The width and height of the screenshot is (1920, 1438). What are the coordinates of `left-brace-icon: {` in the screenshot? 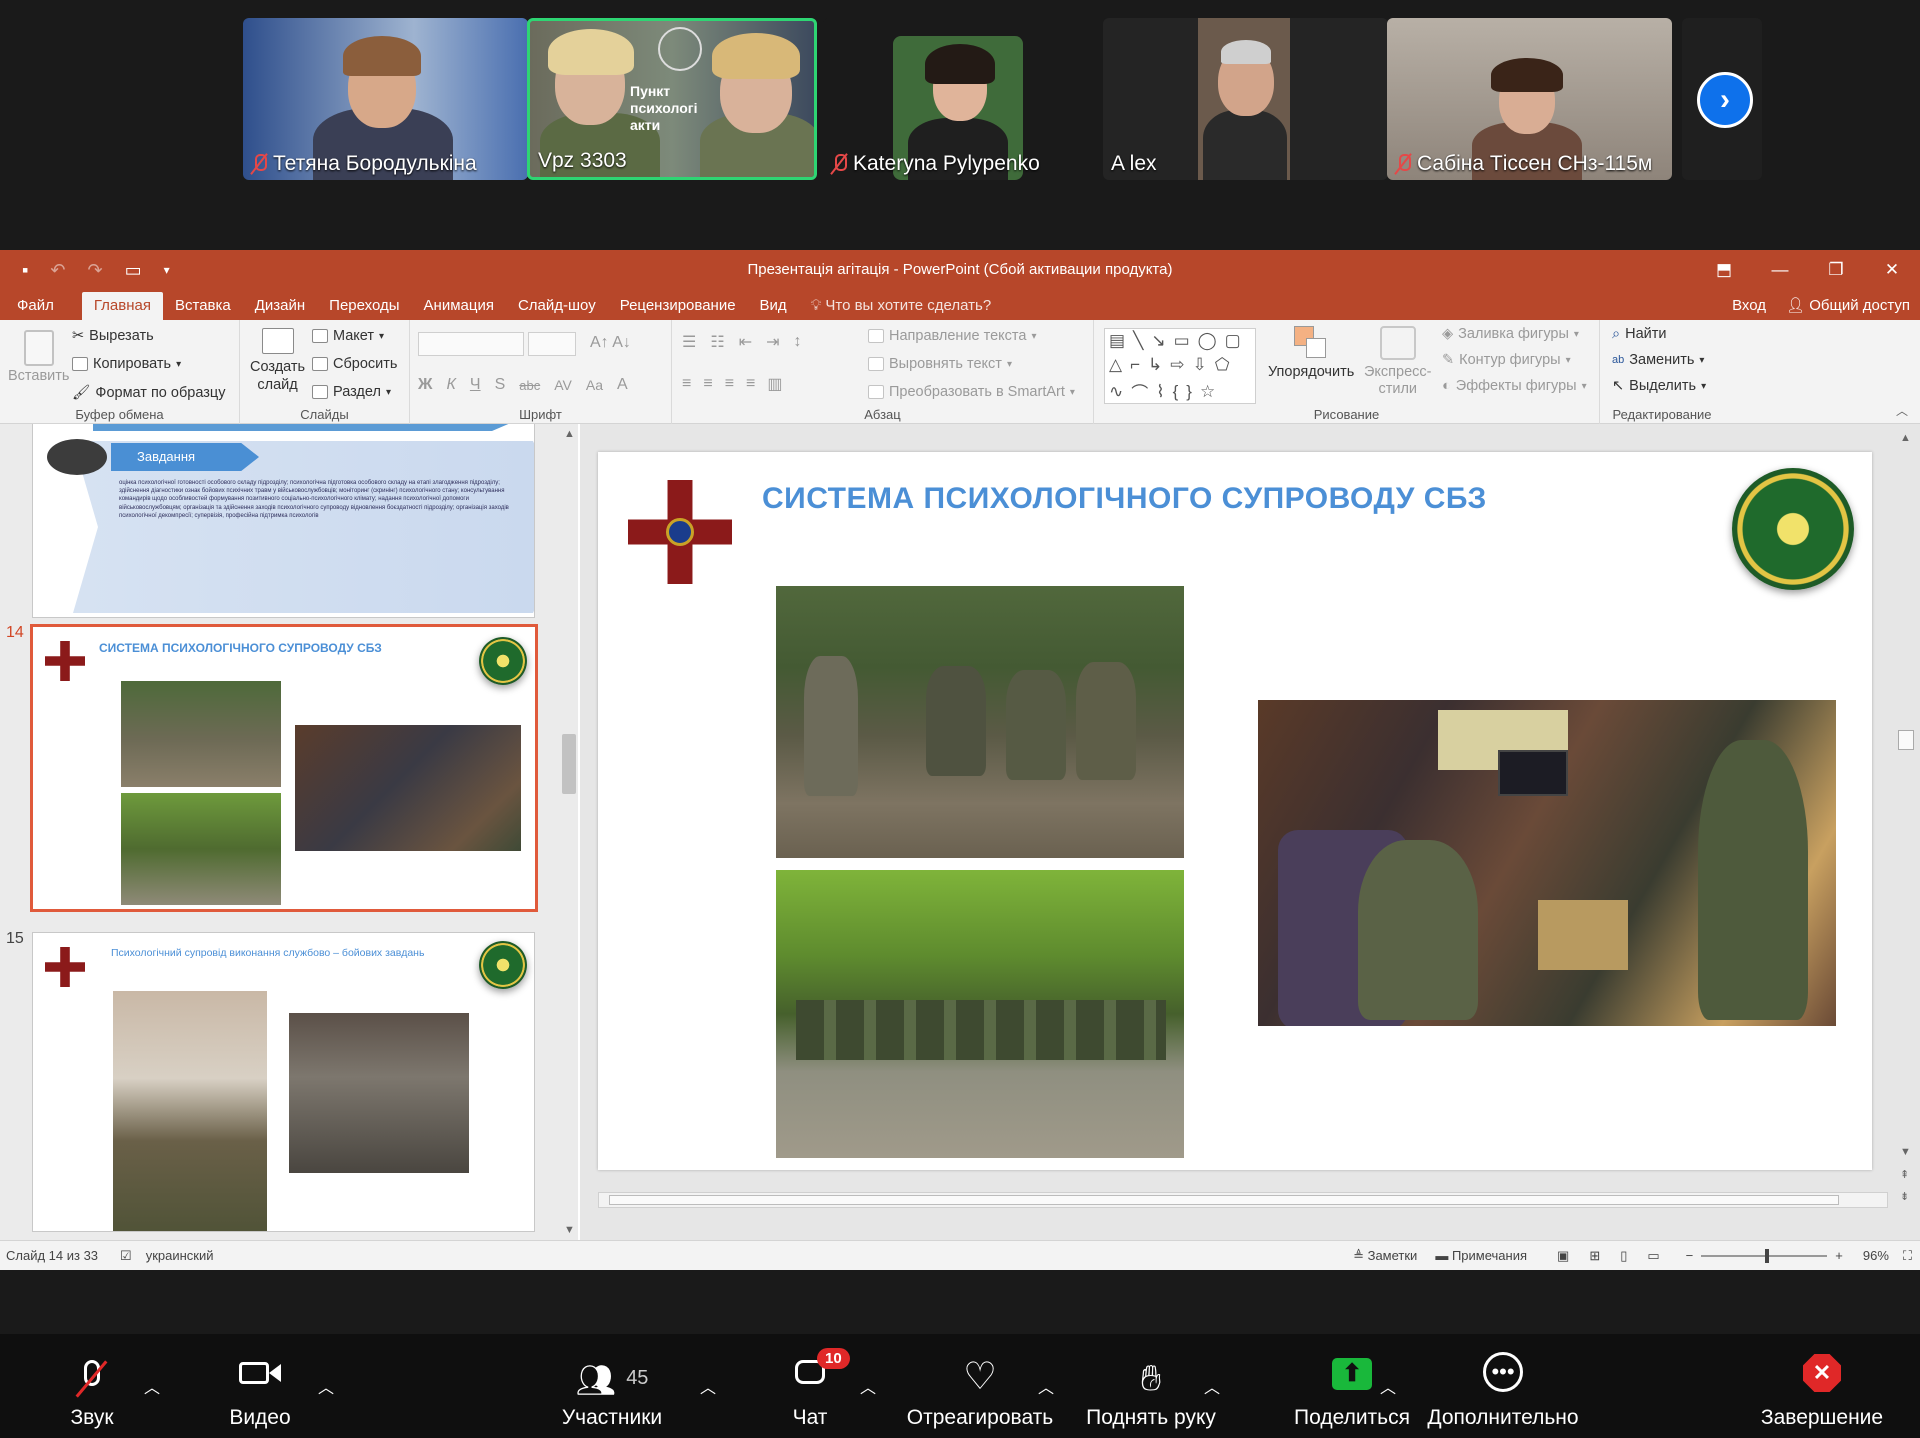 It's located at (1176, 392).